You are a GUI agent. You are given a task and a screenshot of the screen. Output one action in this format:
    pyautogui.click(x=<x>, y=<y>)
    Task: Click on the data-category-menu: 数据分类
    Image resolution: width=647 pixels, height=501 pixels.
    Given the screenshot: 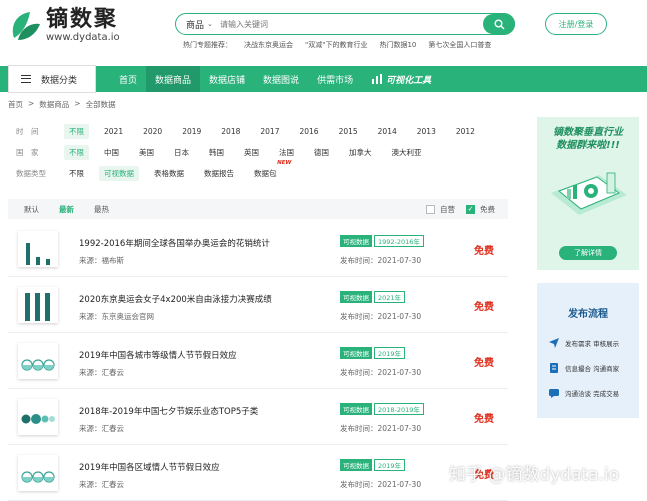 What is the action you would take?
    pyautogui.click(x=52, y=79)
    